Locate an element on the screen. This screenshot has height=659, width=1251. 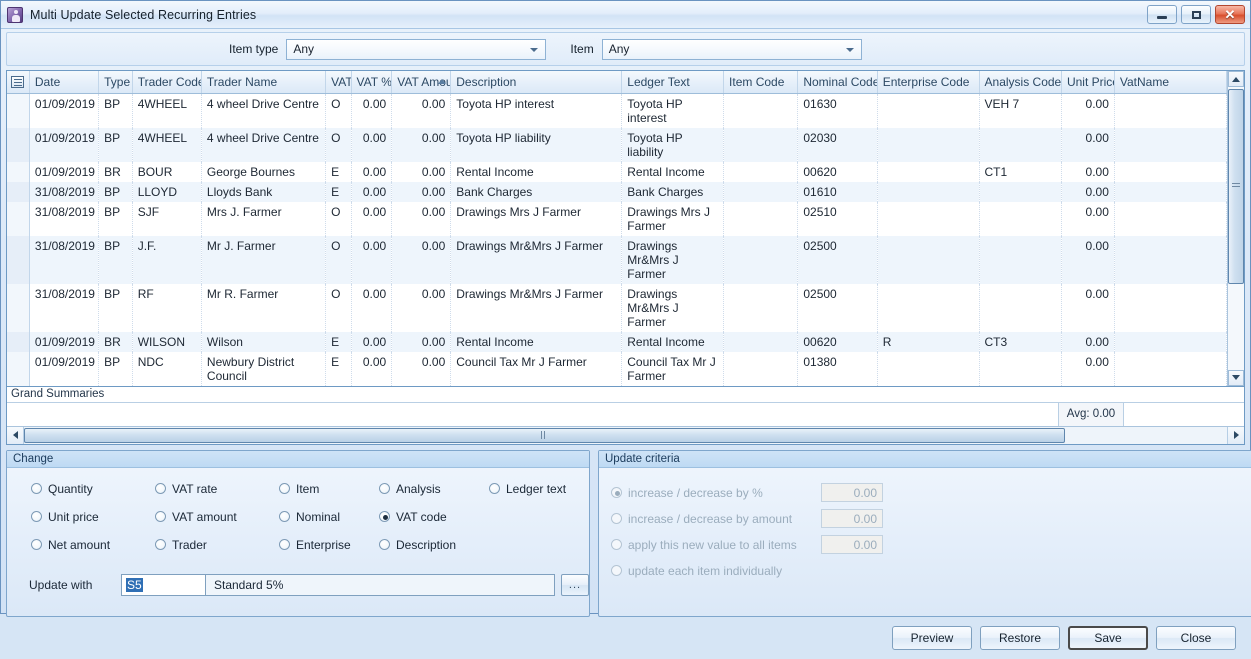
grid-select-all-header is located at coordinates (18, 82).